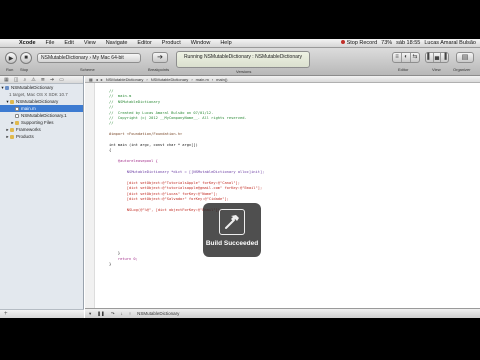 This screenshot has height=360, width=480. Describe the element at coordinates (158, 313) in the screenshot. I see `debug-target-label: NSMutableDictionary` at that location.